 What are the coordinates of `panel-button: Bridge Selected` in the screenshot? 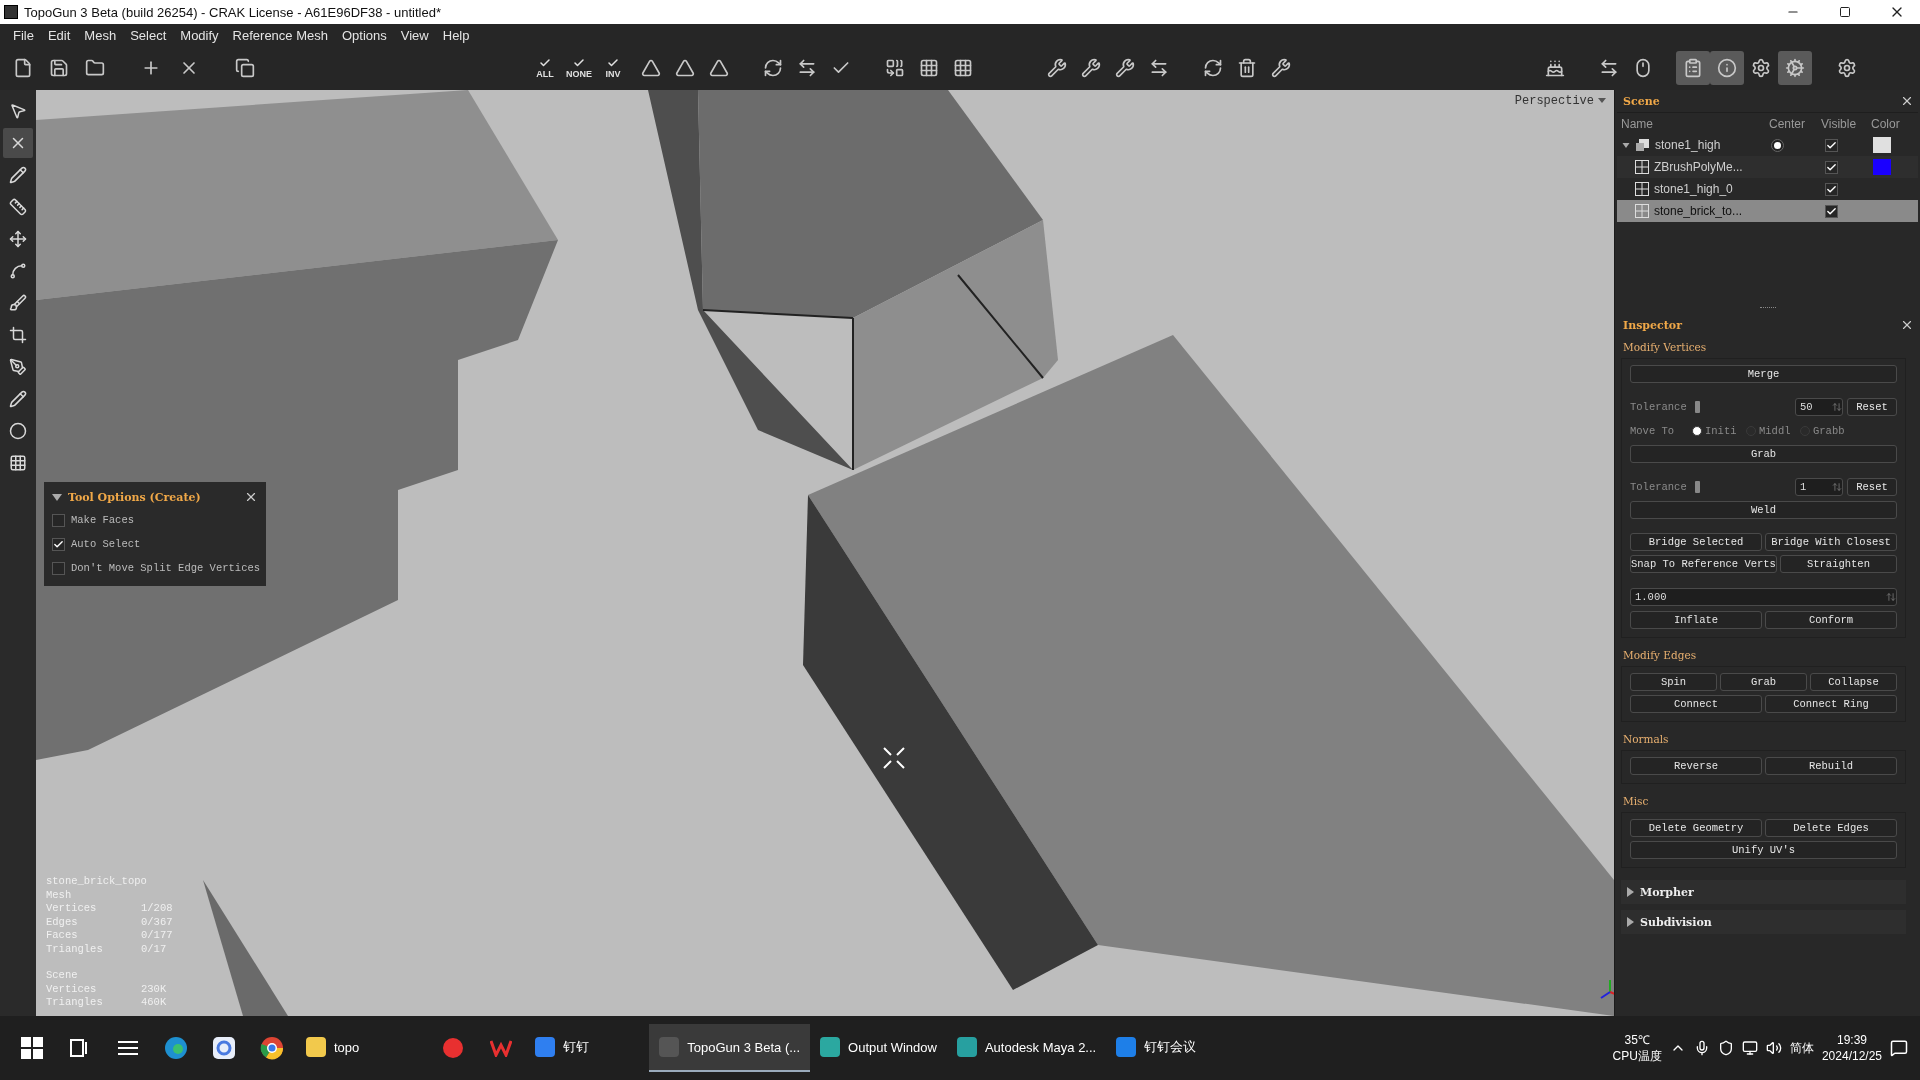 It's located at (1696, 542).